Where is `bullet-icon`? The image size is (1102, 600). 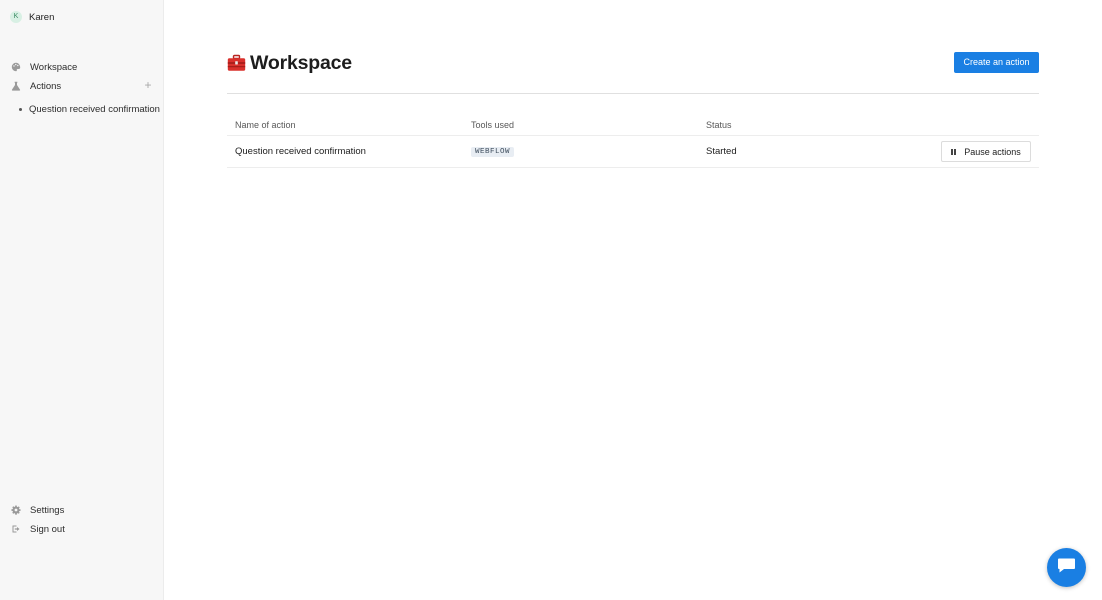
bullet-icon is located at coordinates (20, 109).